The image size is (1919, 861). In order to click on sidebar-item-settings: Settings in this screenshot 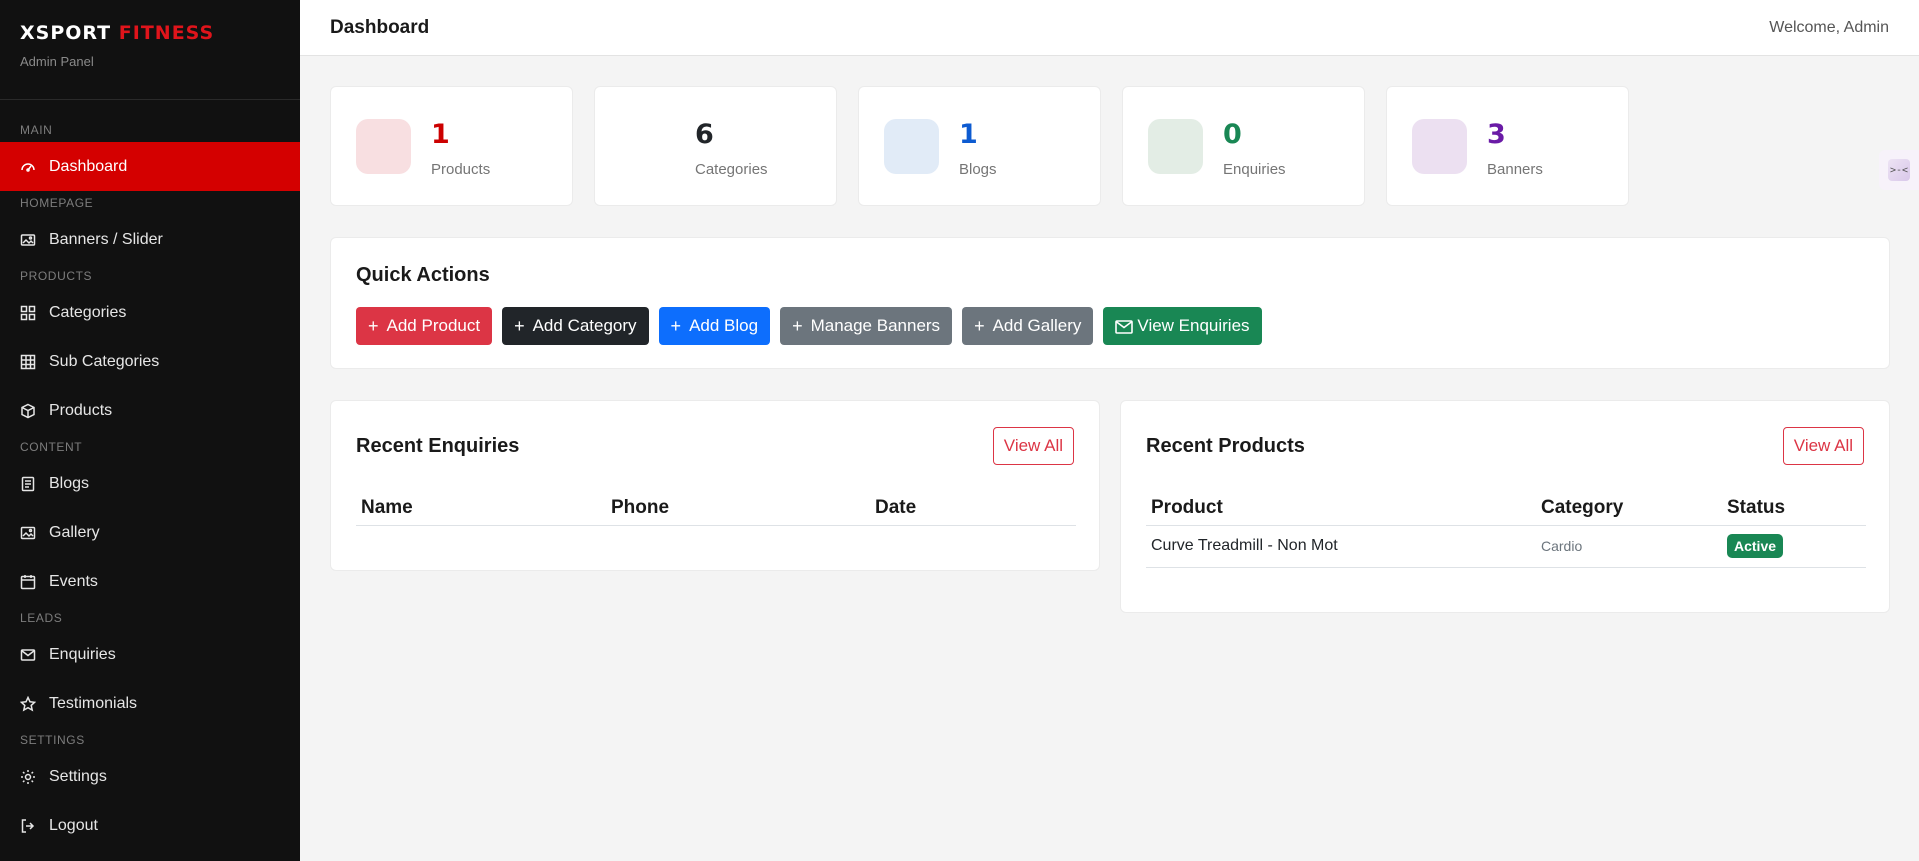, I will do `click(150, 776)`.